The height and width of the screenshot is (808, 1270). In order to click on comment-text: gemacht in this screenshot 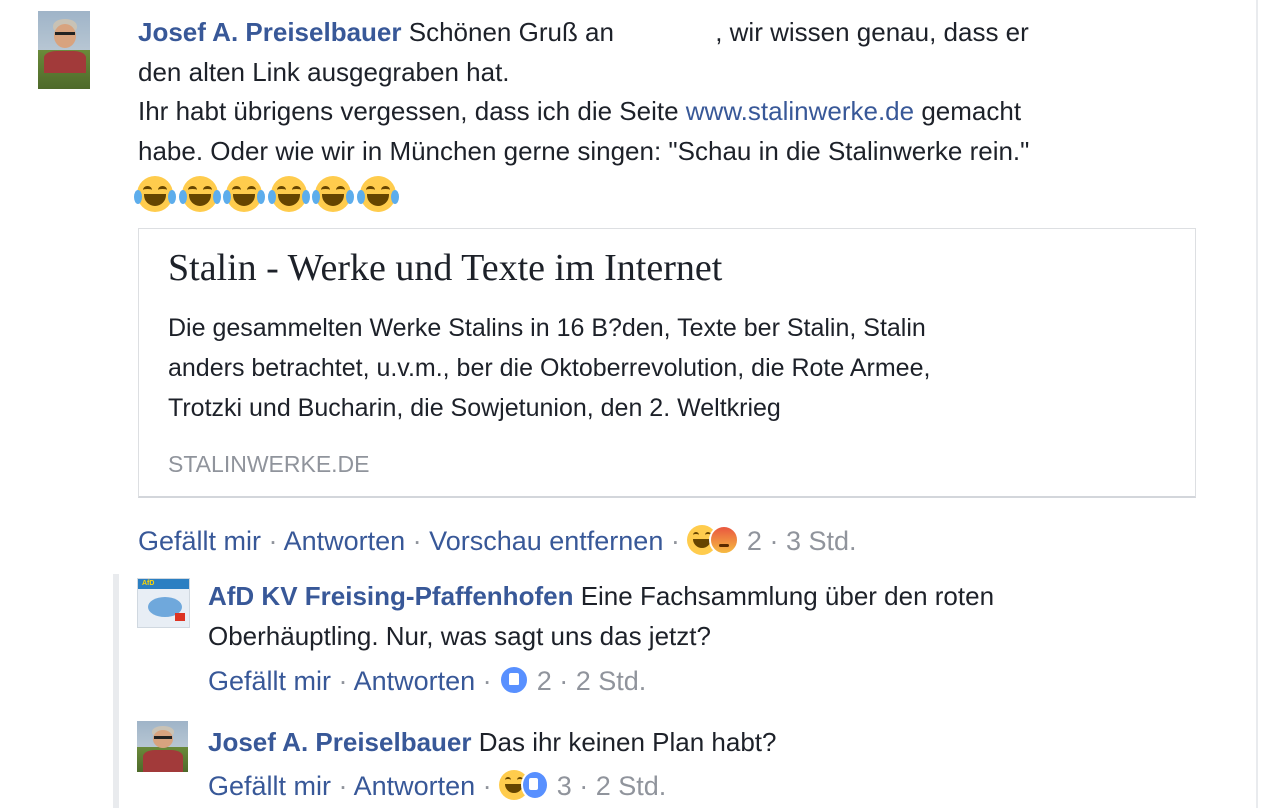, I will do `click(971, 111)`.